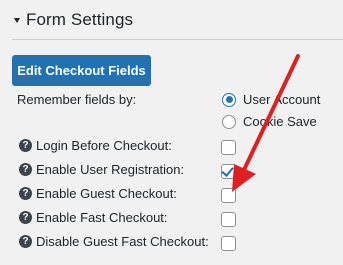 The width and height of the screenshot is (343, 265). I want to click on field-enable-guest-checkout: ? Enable Guest Checkout:, so click(98, 193).